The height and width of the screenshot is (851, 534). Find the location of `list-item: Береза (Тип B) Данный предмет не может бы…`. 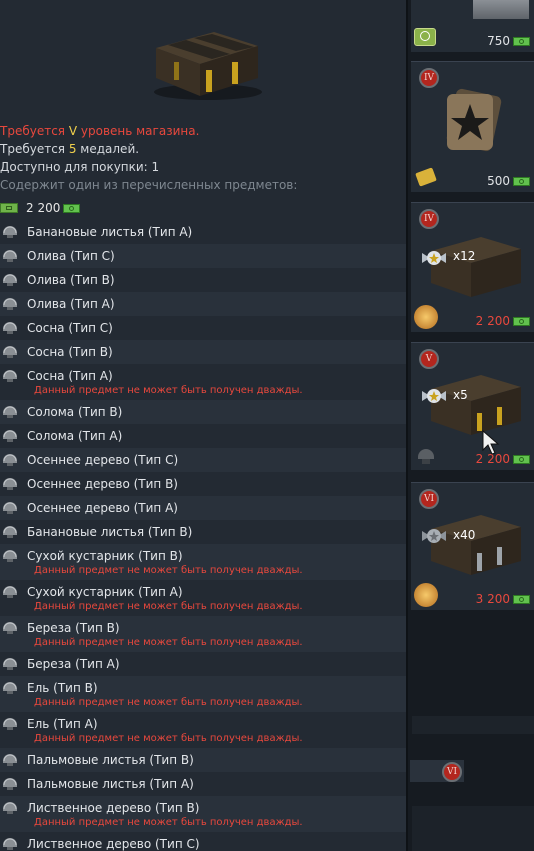

list-item: Береза (Тип B) Данный предмет не может бы… is located at coordinates (203, 634).